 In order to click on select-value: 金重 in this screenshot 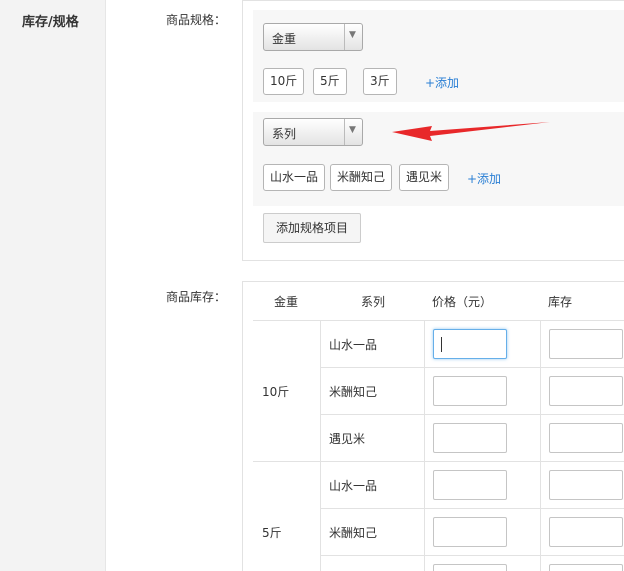, I will do `click(284, 39)`.